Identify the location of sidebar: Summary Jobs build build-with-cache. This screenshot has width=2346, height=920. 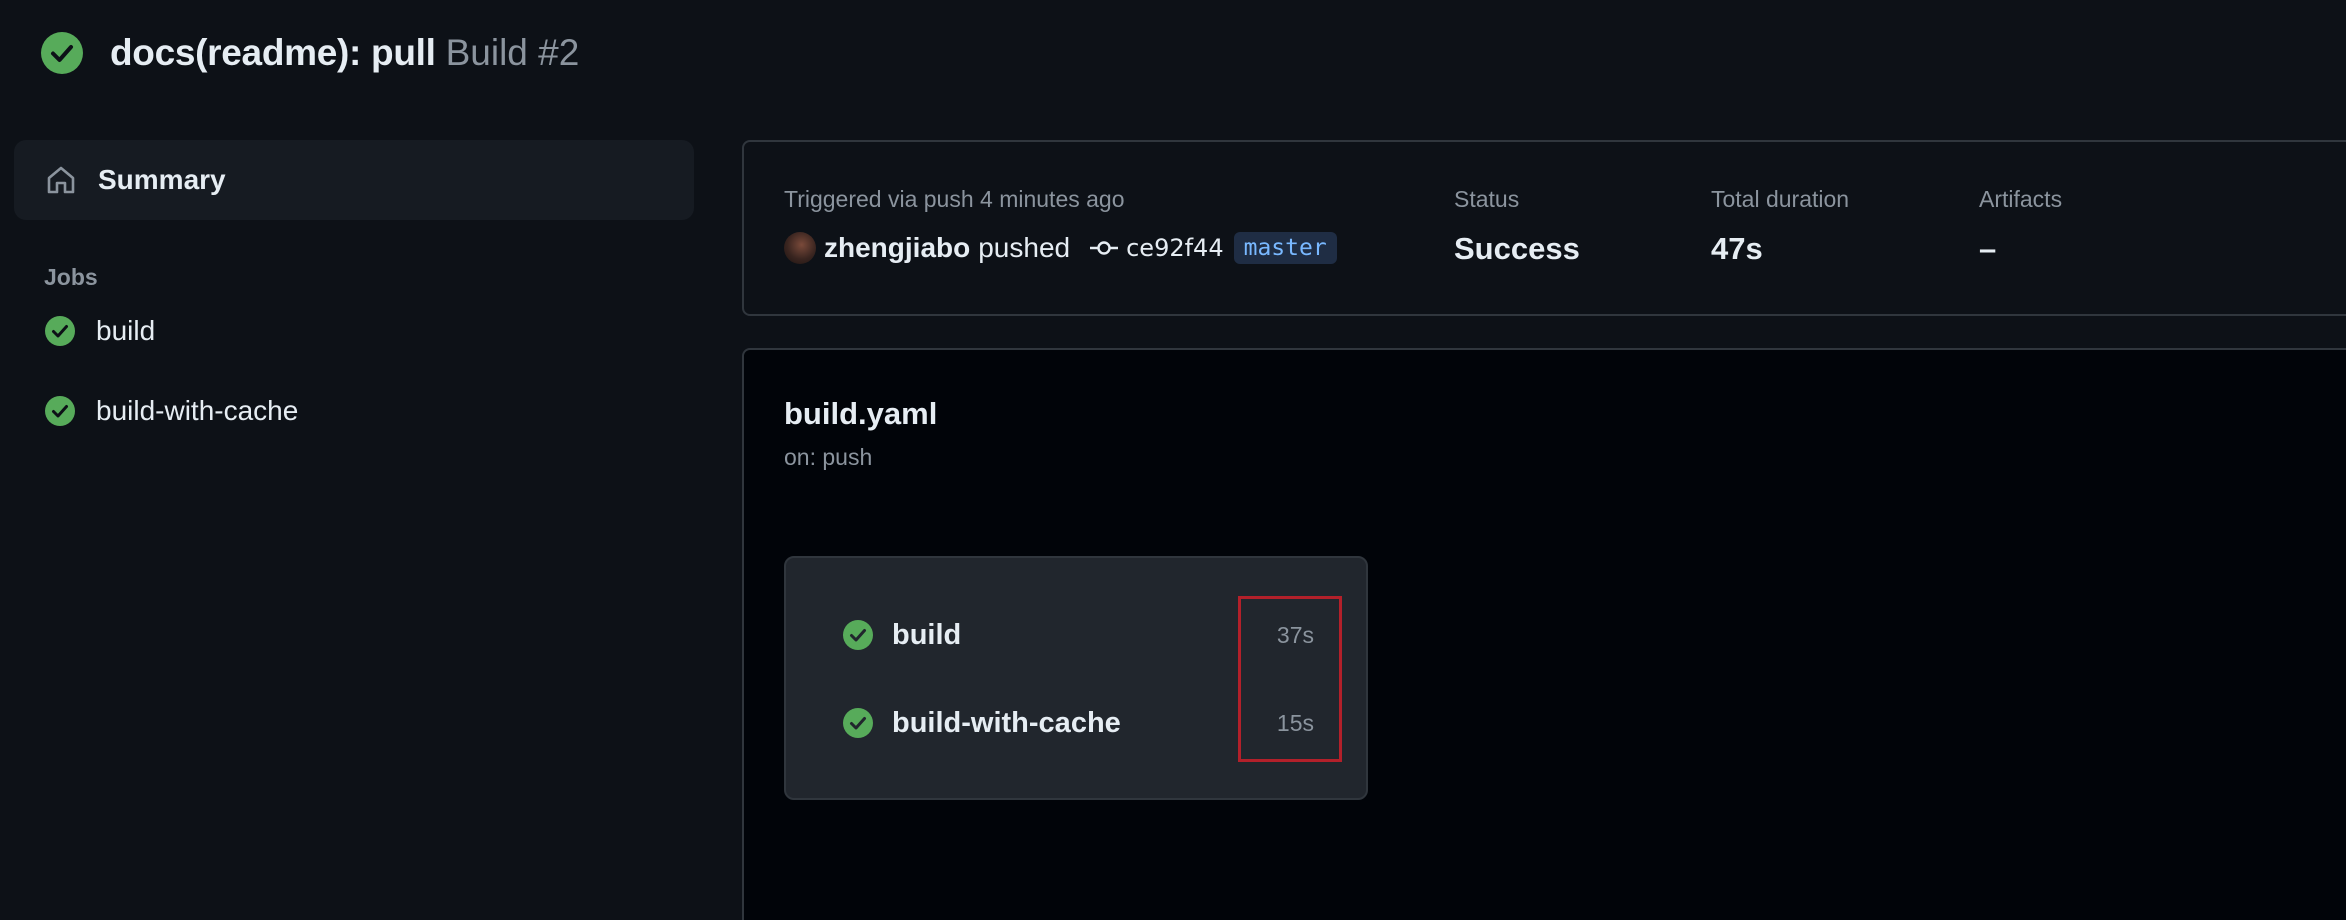
(354, 295).